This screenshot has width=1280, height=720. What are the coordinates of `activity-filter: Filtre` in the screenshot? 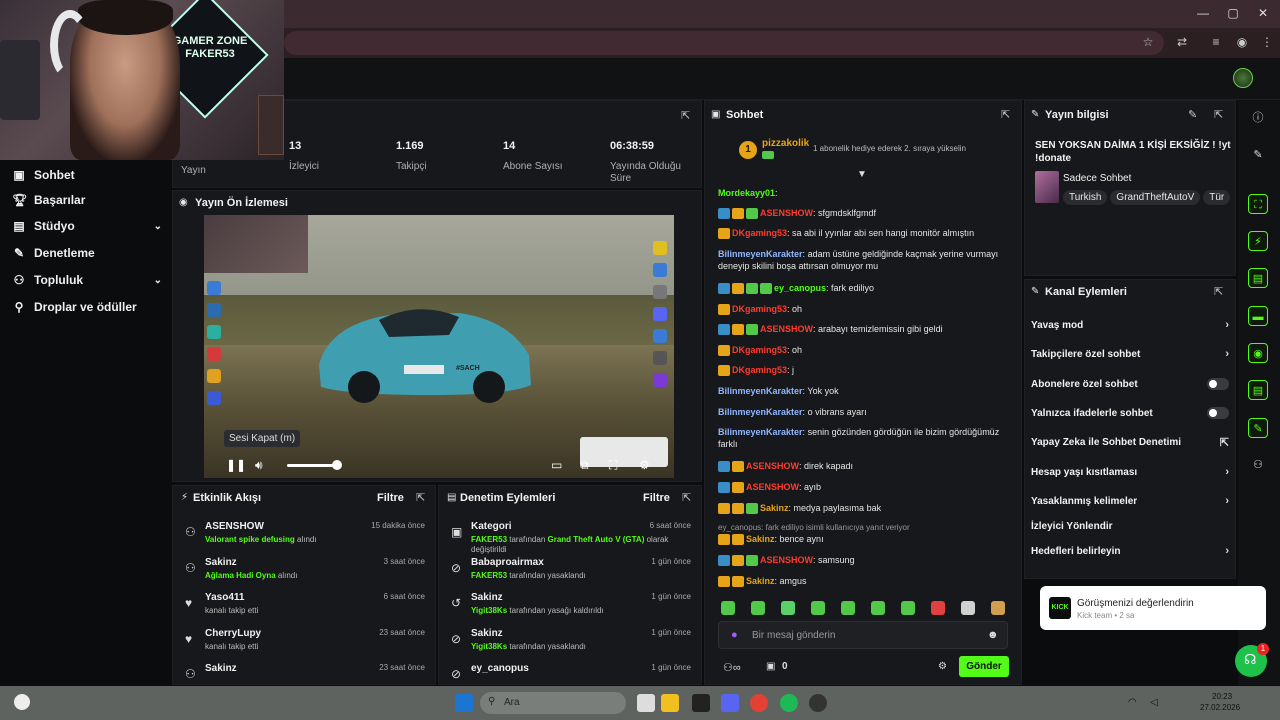 It's located at (390, 498).